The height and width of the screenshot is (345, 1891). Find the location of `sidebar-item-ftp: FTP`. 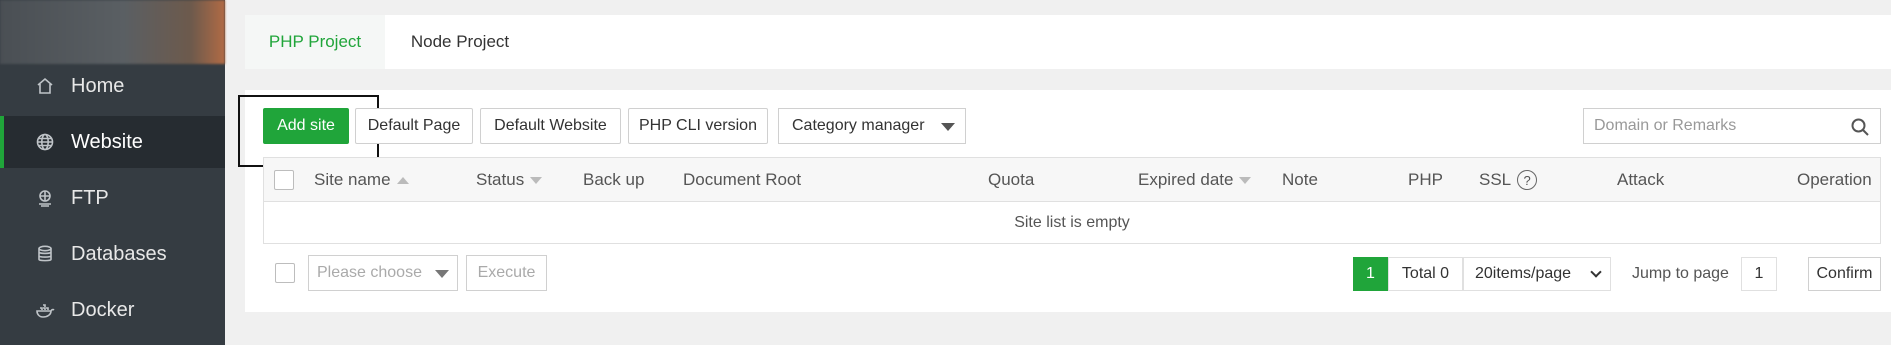

sidebar-item-ftp: FTP is located at coordinates (112, 198).